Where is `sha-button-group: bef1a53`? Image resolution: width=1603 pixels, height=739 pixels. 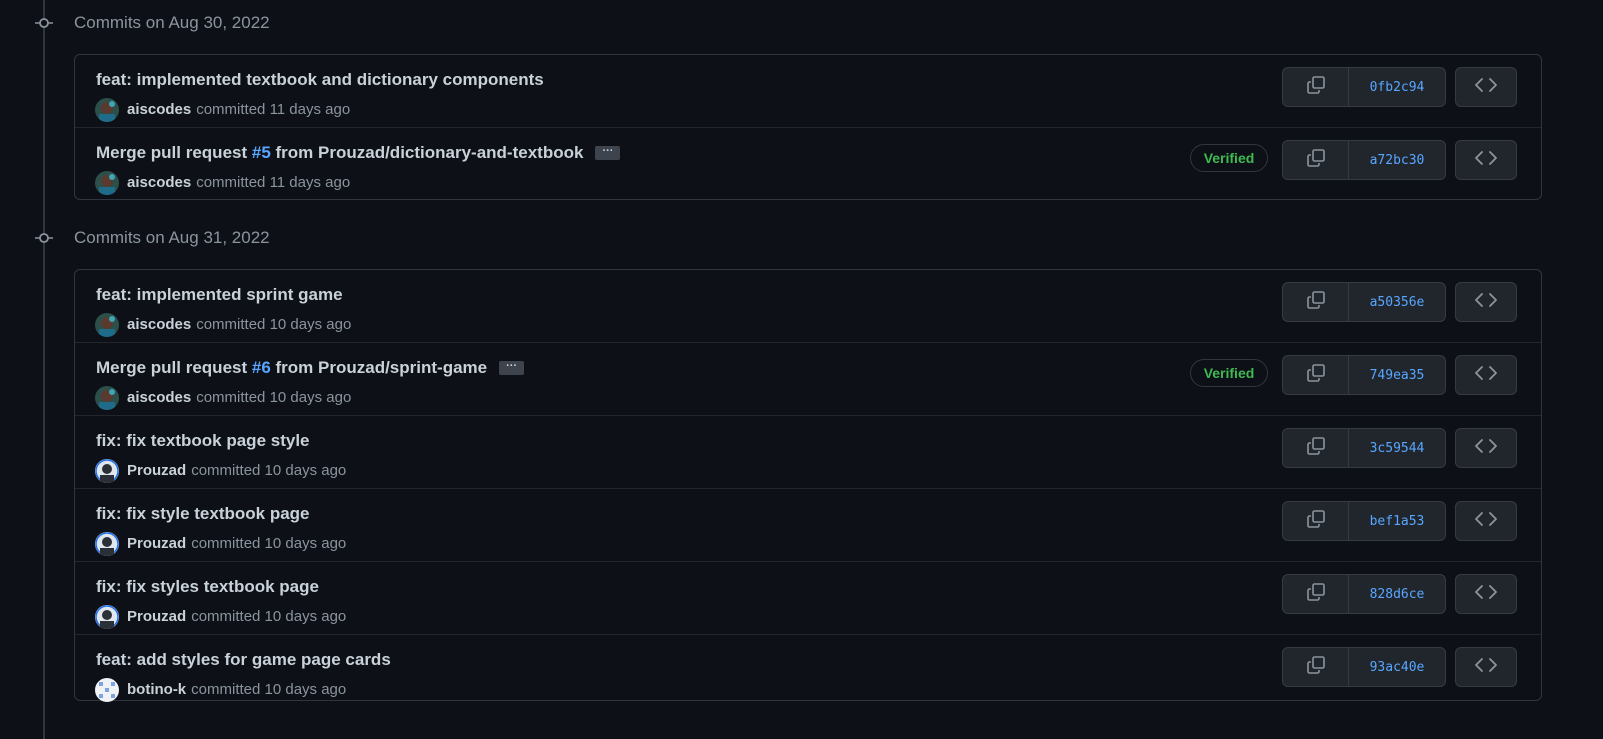 sha-button-group: bef1a53 is located at coordinates (1364, 521).